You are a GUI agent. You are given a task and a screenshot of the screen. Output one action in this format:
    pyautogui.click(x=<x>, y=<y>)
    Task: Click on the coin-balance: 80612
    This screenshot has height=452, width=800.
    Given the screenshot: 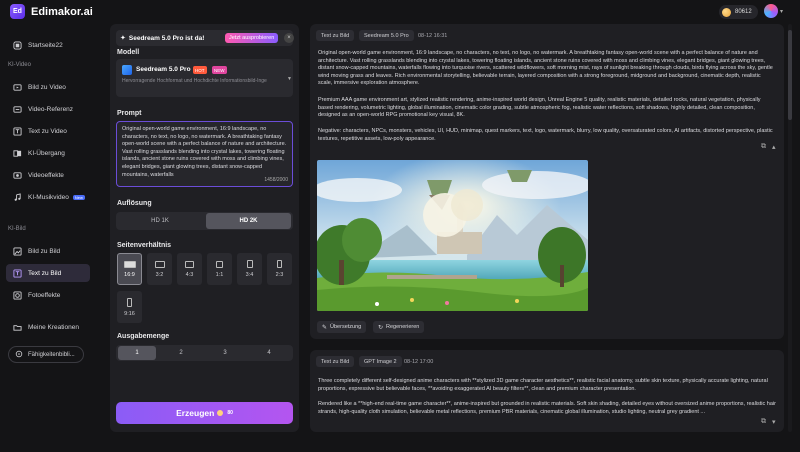 What is the action you would take?
    pyautogui.click(x=738, y=12)
    